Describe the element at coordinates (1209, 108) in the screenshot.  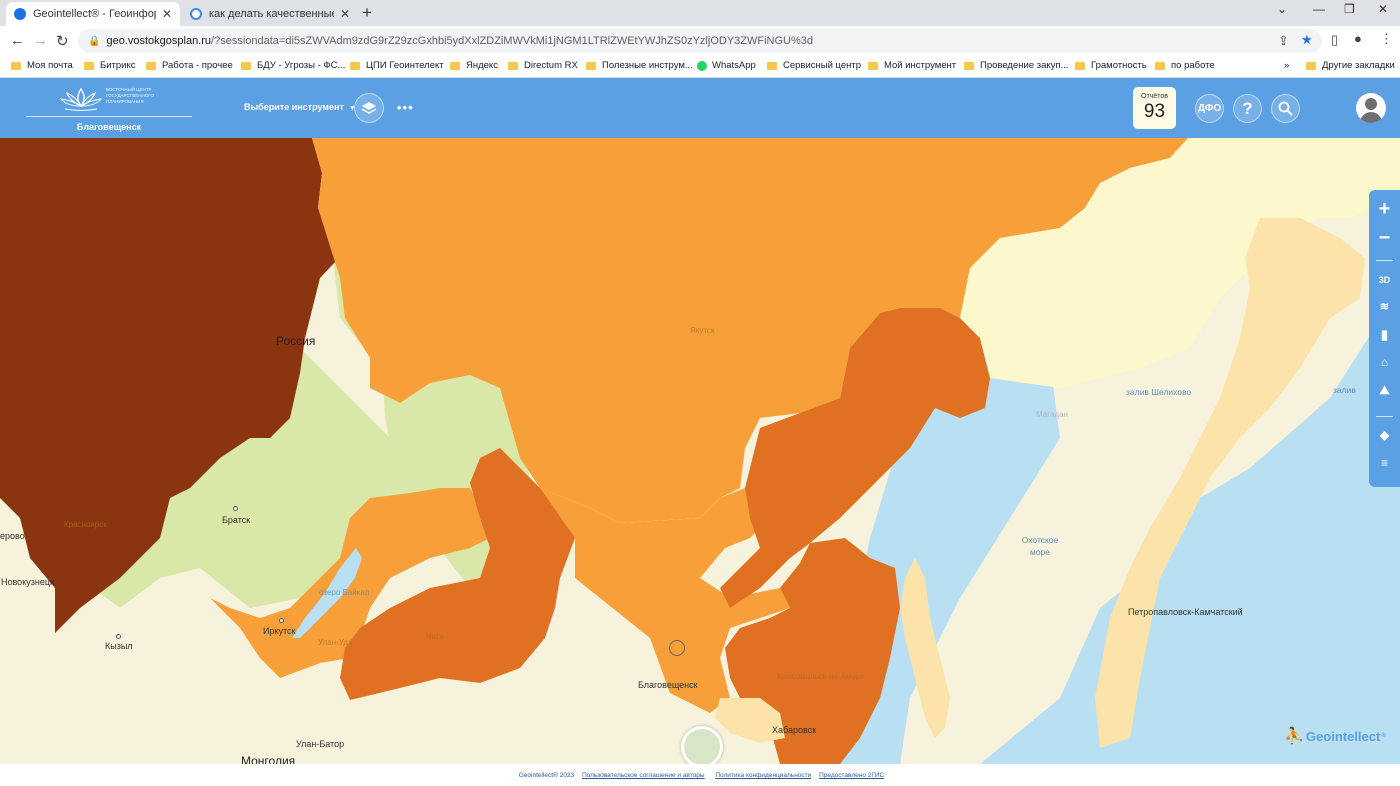
I see `region-button: ДФО` at that location.